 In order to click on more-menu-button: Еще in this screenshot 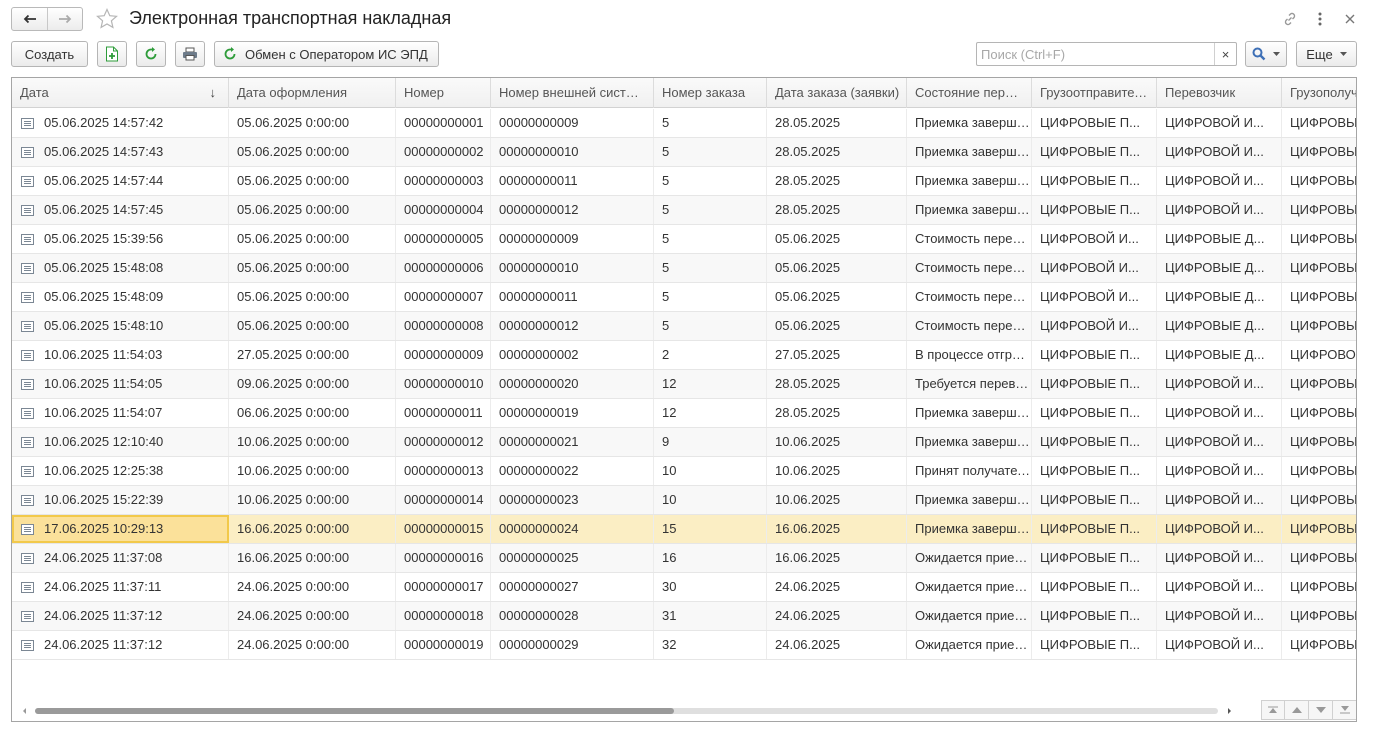, I will do `click(1326, 54)`.